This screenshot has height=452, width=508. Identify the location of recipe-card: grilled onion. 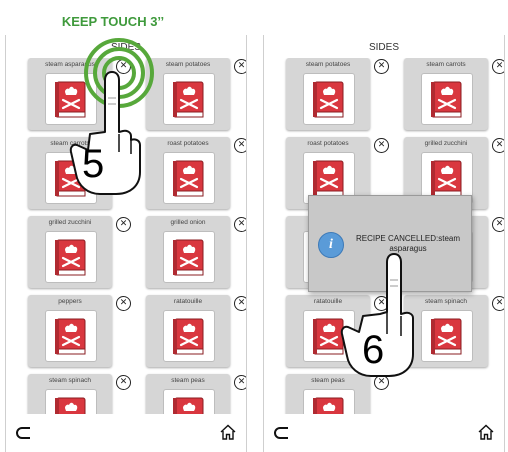
(188, 252).